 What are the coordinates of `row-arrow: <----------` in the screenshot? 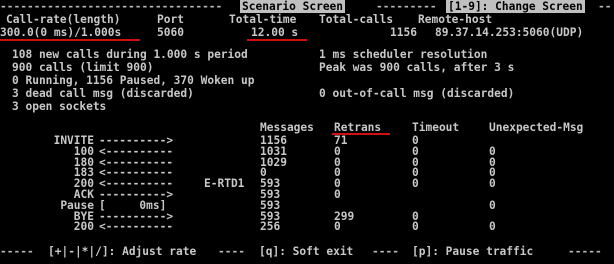 It's located at (136, 227).